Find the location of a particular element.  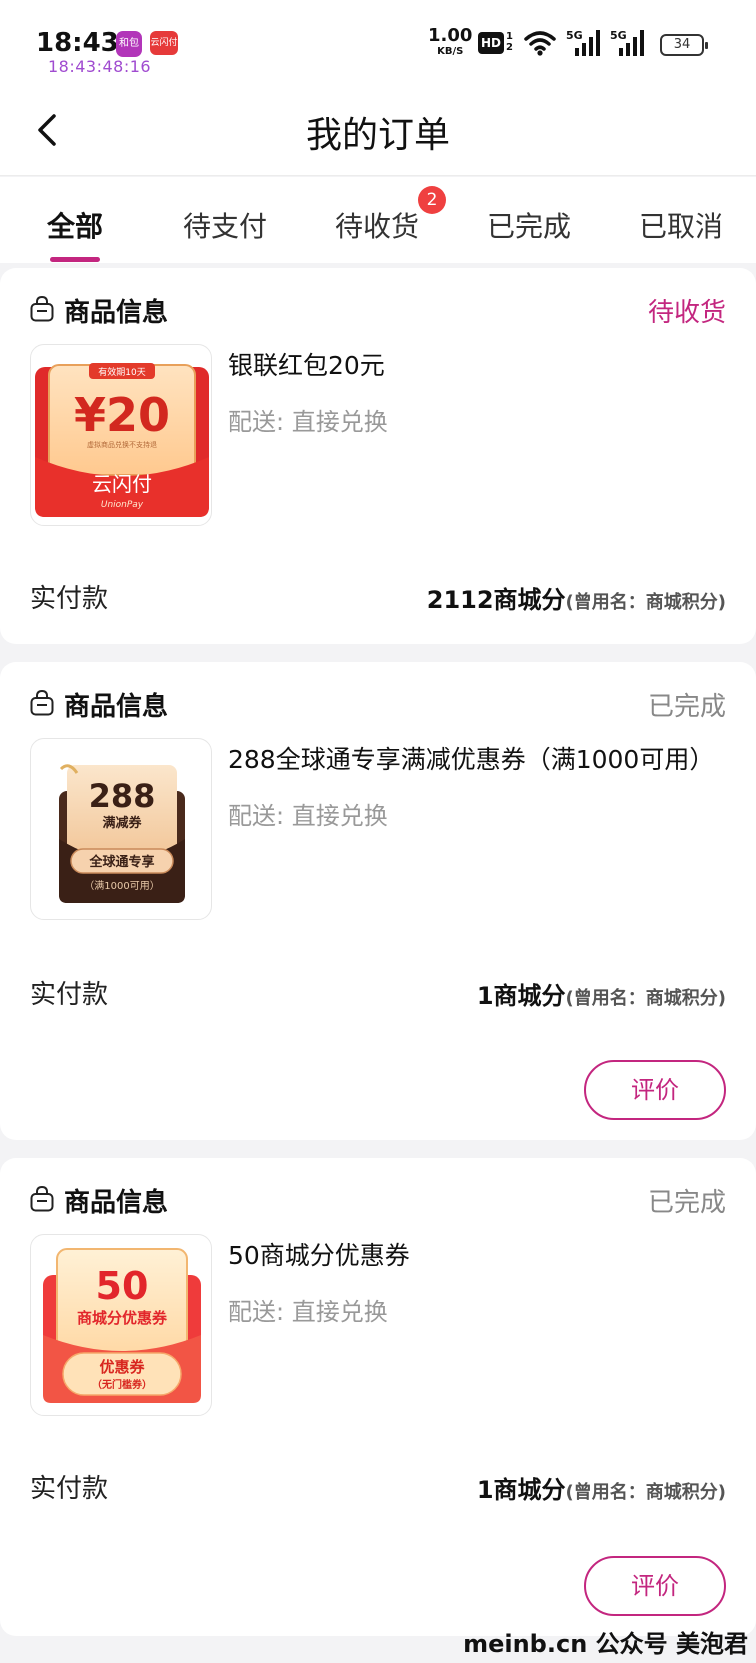

unionpay-redpacket-image: 有效期10天 ¥20 虚拟商品兑换不支持退 云闪付 UnionPay is located at coordinates (122, 440).